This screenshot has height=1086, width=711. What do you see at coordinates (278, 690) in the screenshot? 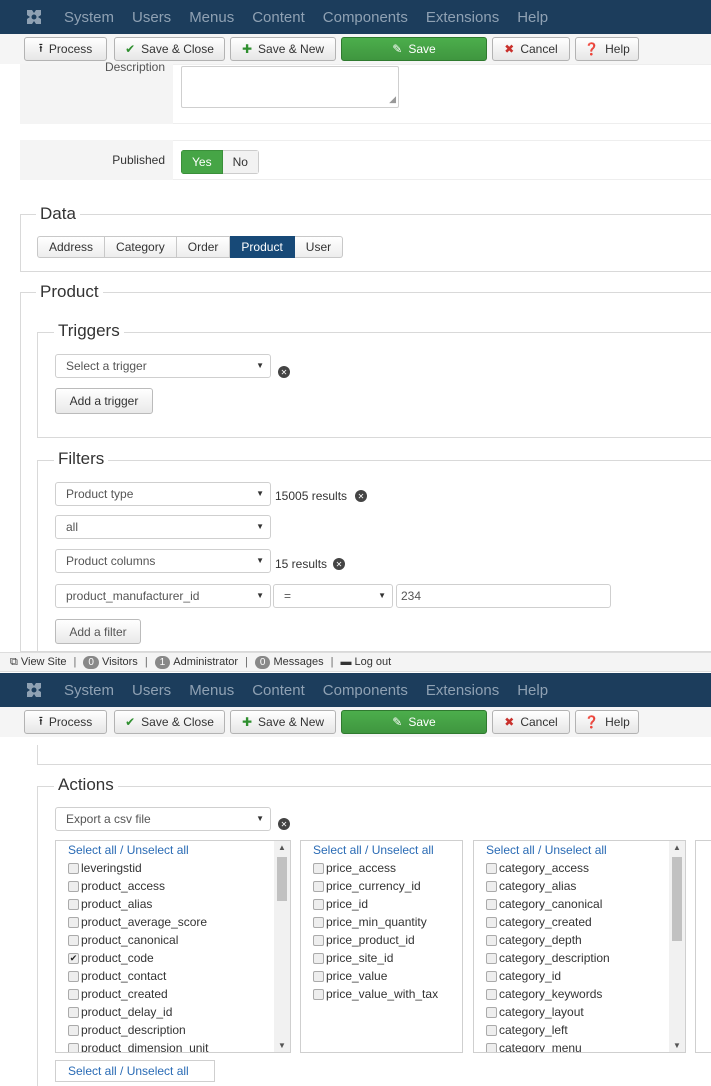
I see `menu-content: Content` at bounding box center [278, 690].